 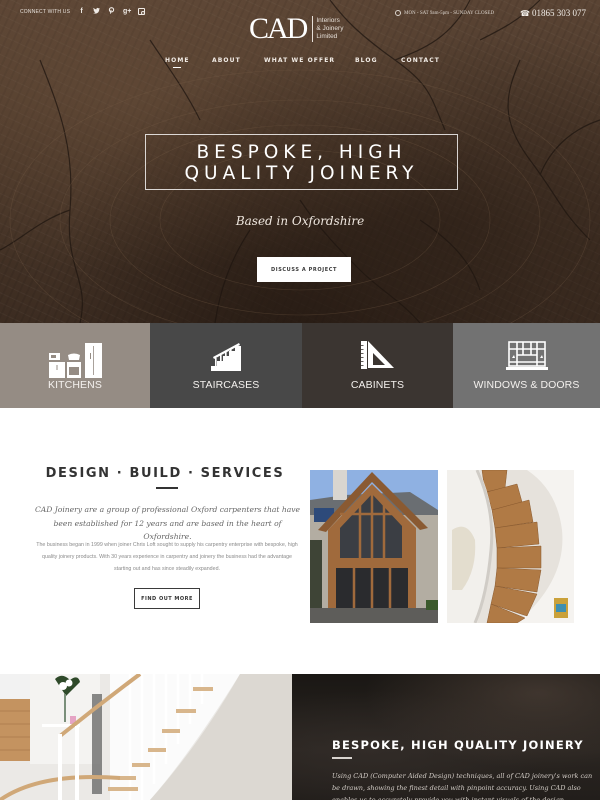 I want to click on tile-cabinets: CABINETS, so click(x=377, y=365).